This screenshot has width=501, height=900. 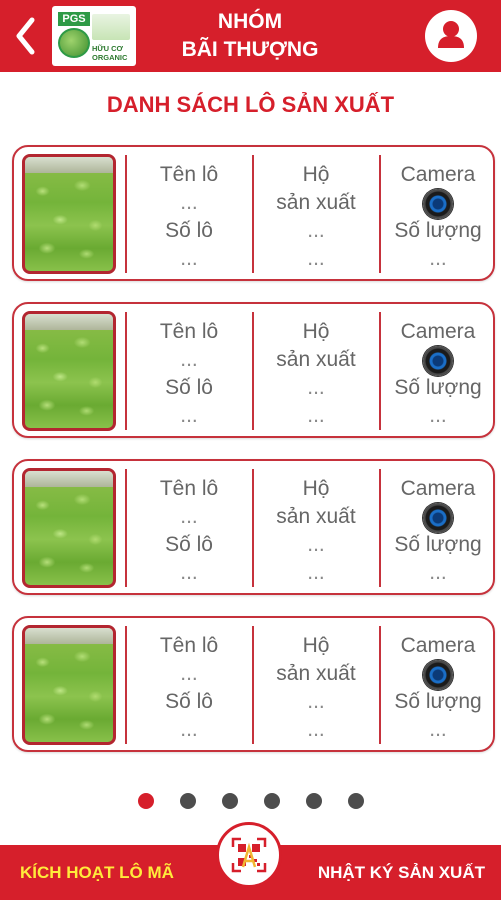 What do you see at coordinates (250, 104) in the screenshot?
I see `section-title: DANH SÁCH LÔ SẢN XUẤT` at bounding box center [250, 104].